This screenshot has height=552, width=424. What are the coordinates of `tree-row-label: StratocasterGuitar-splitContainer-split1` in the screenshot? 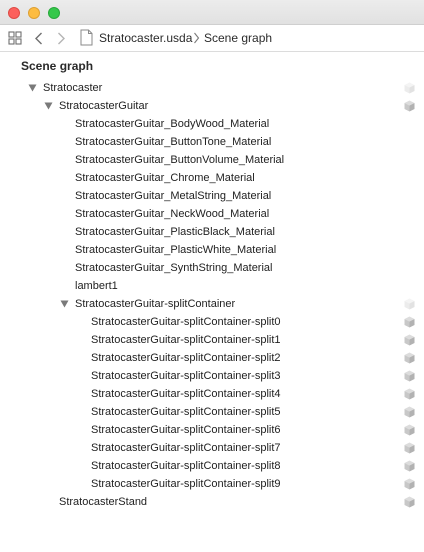 It's located at (186, 340).